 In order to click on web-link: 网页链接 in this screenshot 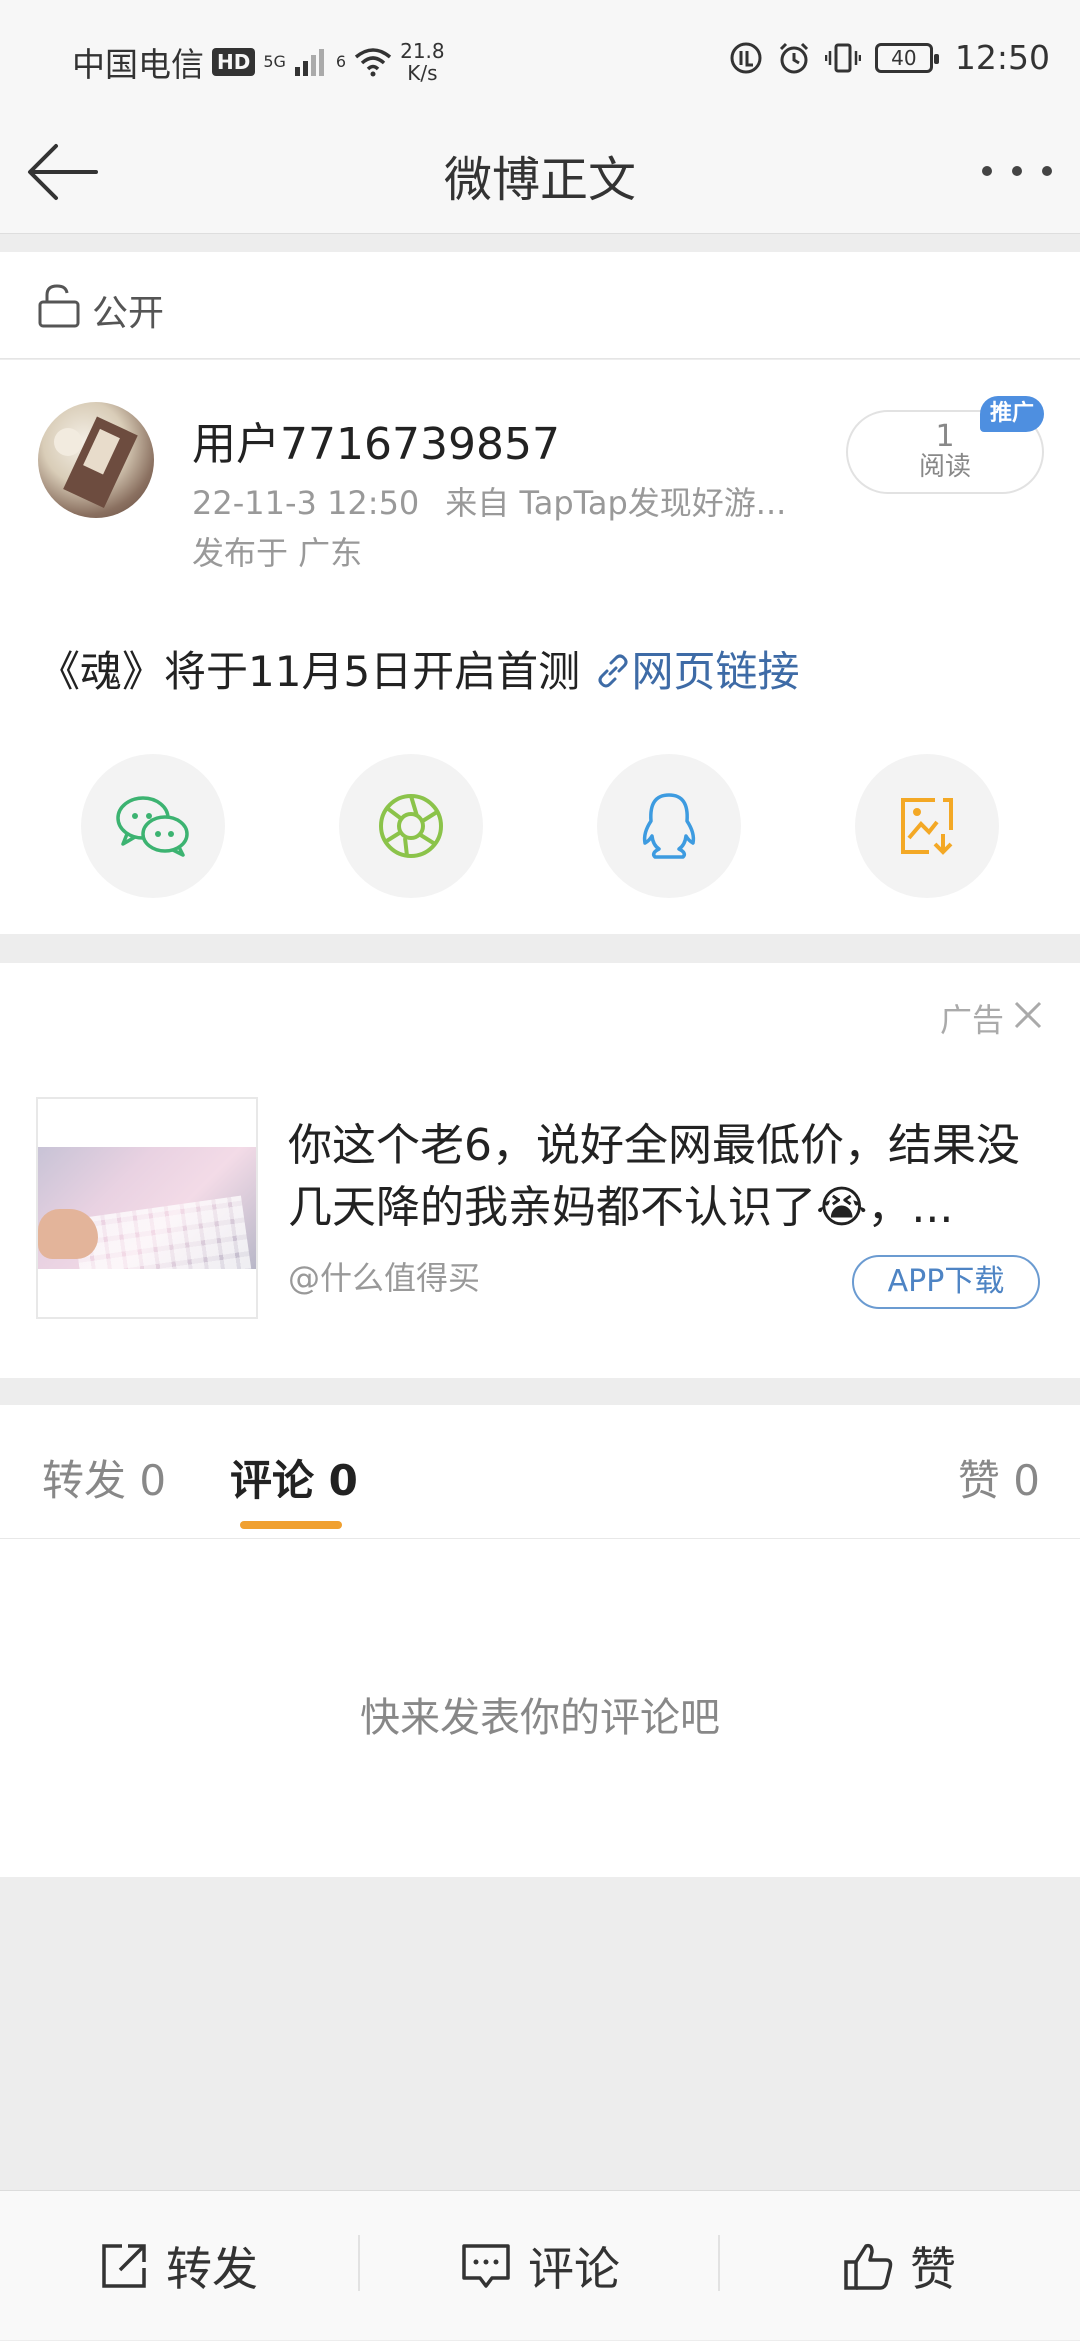, I will do `click(697, 671)`.